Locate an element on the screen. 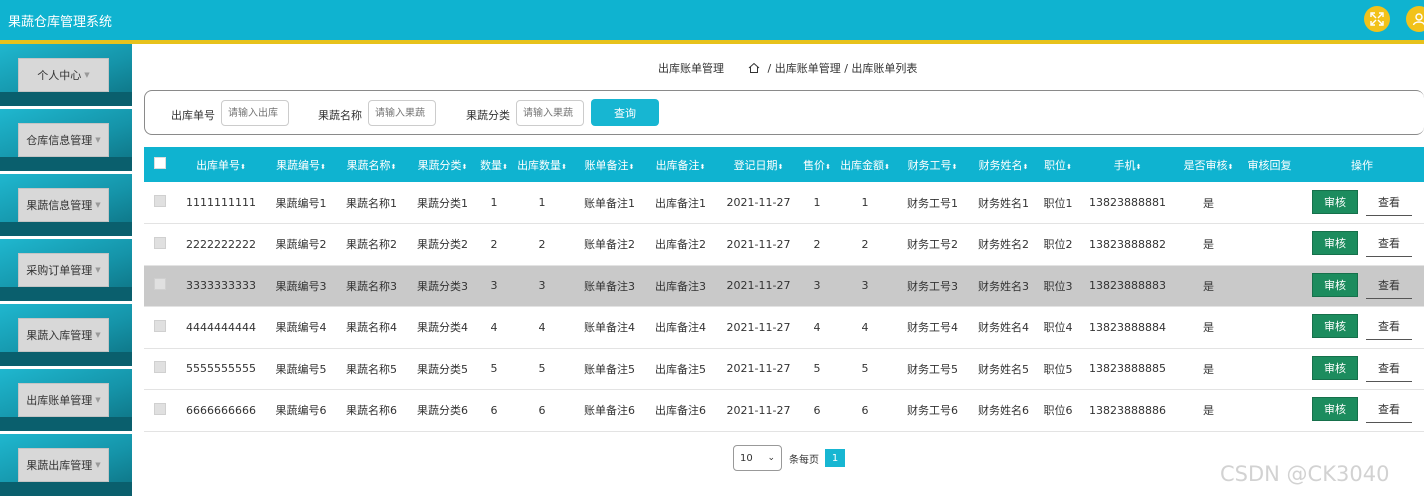  table-cell is located at coordinates (1269, 327).